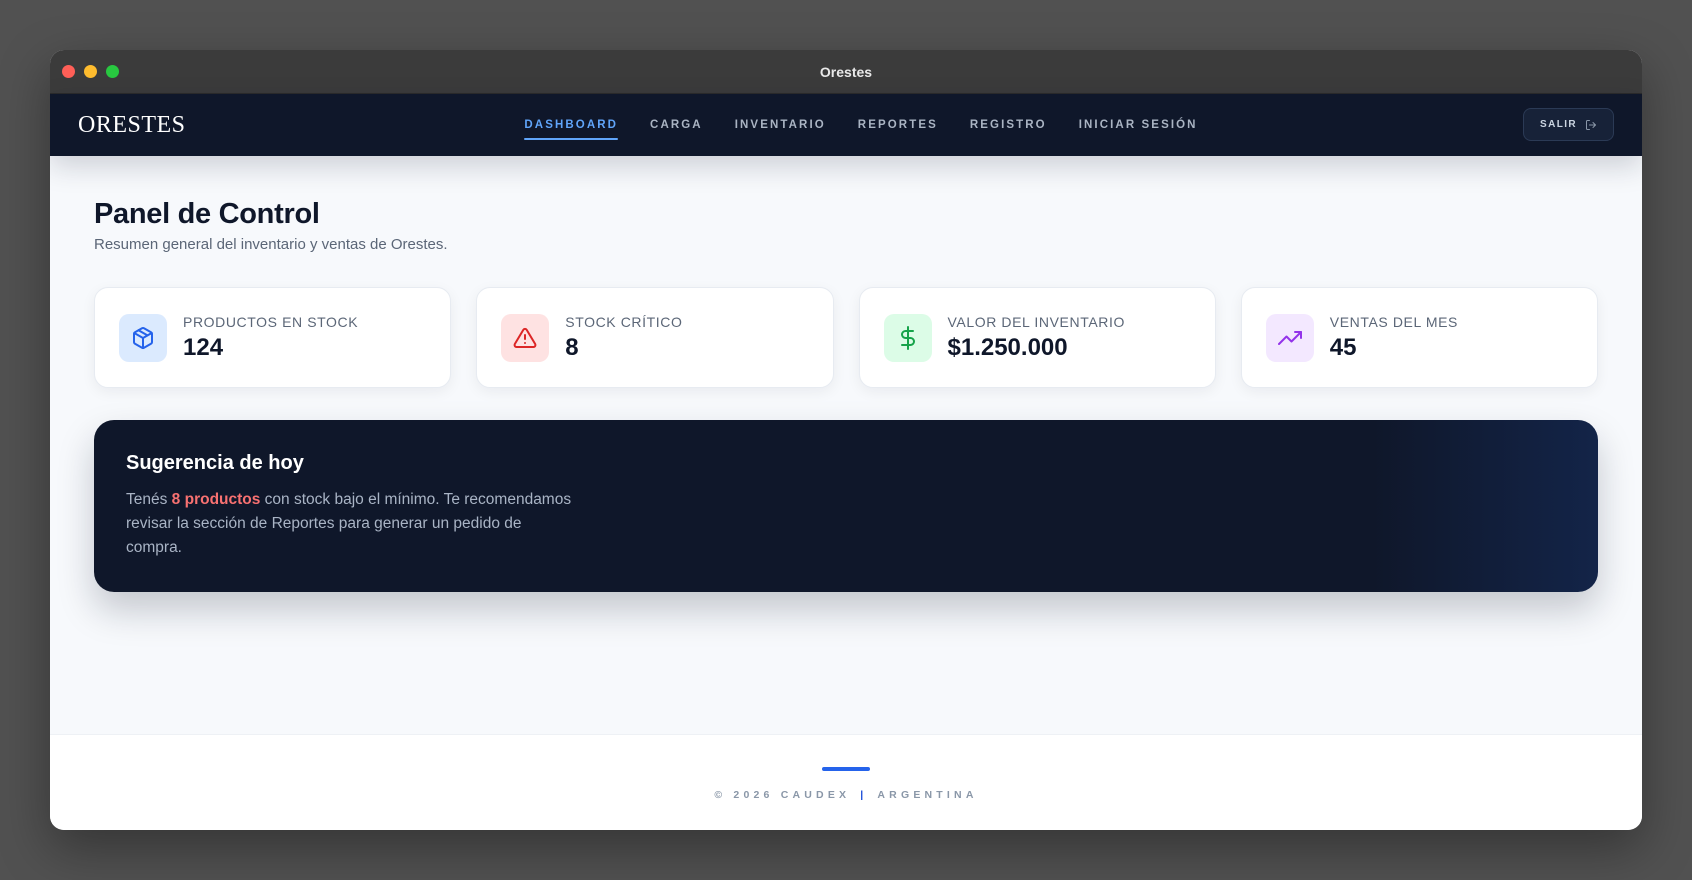 This screenshot has height=880, width=1692. I want to click on stat-value: 8, so click(572, 347).